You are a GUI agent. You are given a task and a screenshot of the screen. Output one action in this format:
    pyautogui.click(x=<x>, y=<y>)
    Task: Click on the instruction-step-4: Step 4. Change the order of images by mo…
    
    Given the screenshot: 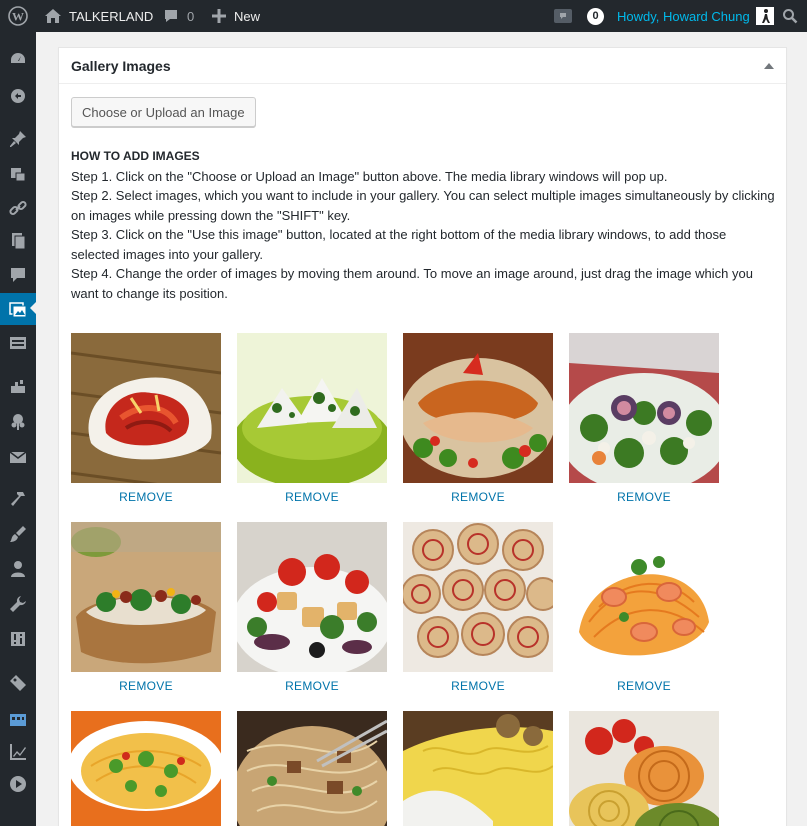 What is the action you would take?
    pyautogui.click(x=412, y=283)
    